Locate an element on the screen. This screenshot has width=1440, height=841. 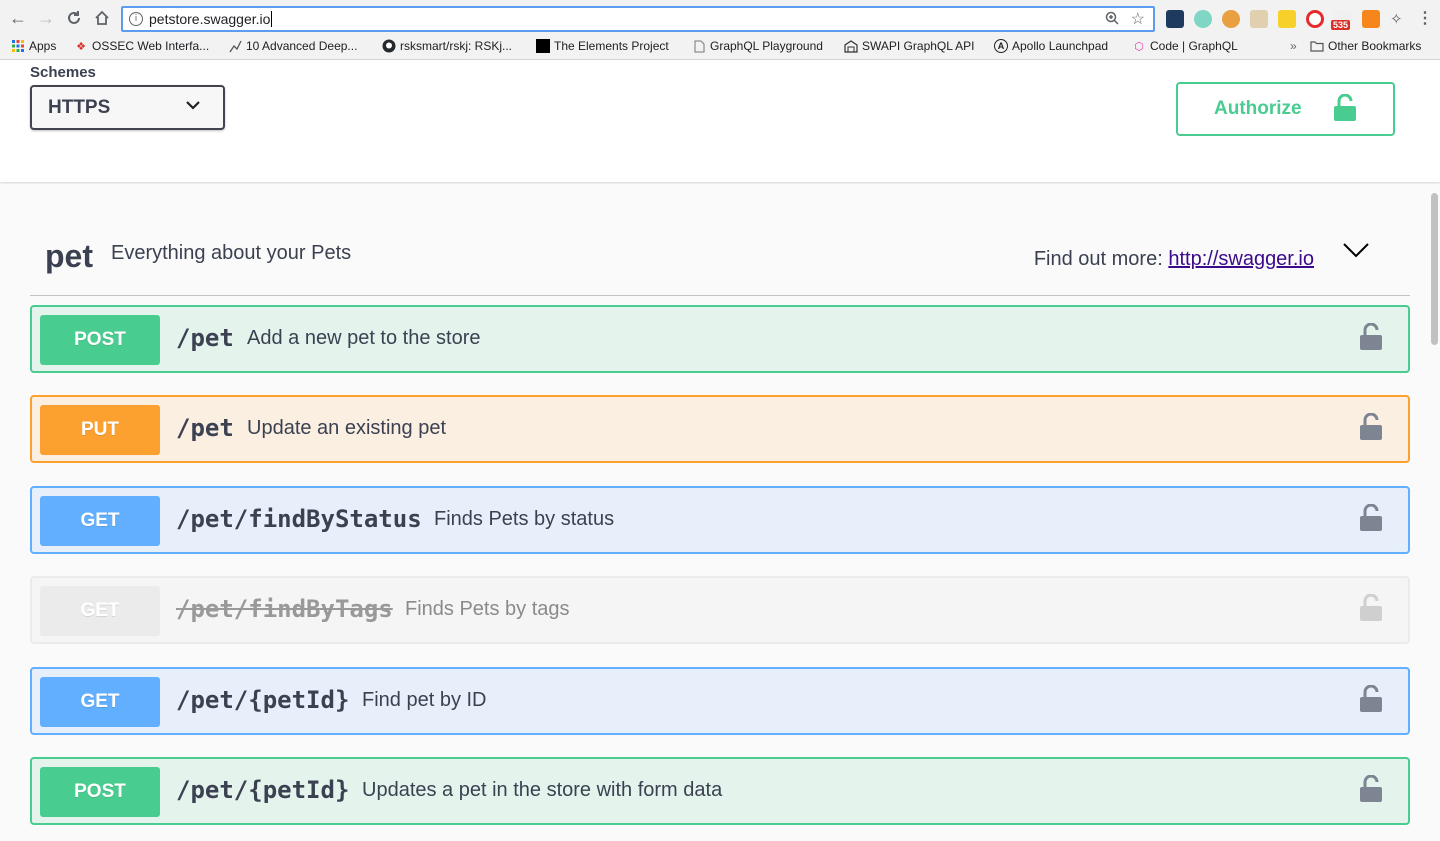
operation-summary: Add a new pet to the store is located at coordinates (364, 338).